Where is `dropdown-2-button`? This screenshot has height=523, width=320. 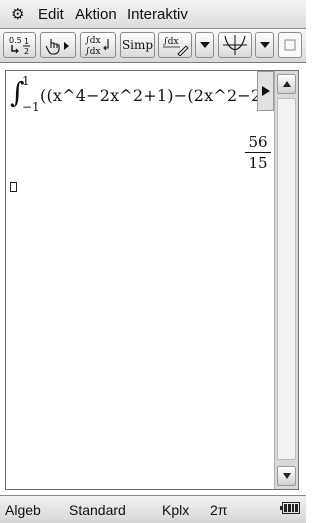 dropdown-2-button is located at coordinates (264, 45).